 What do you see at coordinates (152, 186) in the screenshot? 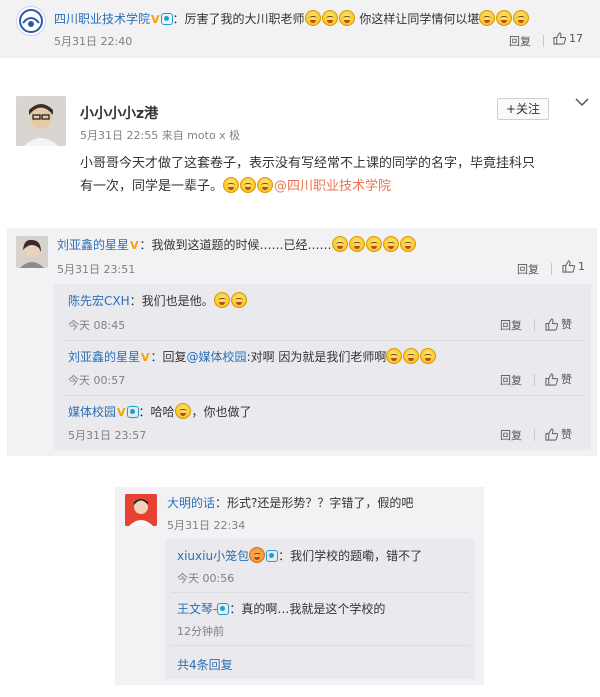
I see `post-text-2: 有一次，同学是一辈子。` at bounding box center [152, 186].